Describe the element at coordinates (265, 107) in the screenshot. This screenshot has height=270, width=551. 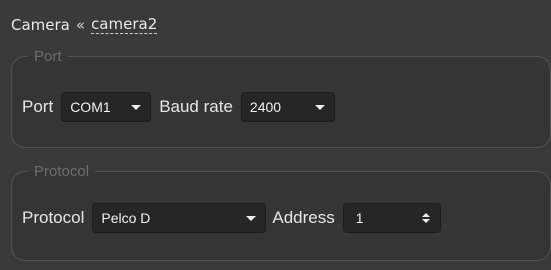
I see `baud-rate-select-value: 2400` at that location.